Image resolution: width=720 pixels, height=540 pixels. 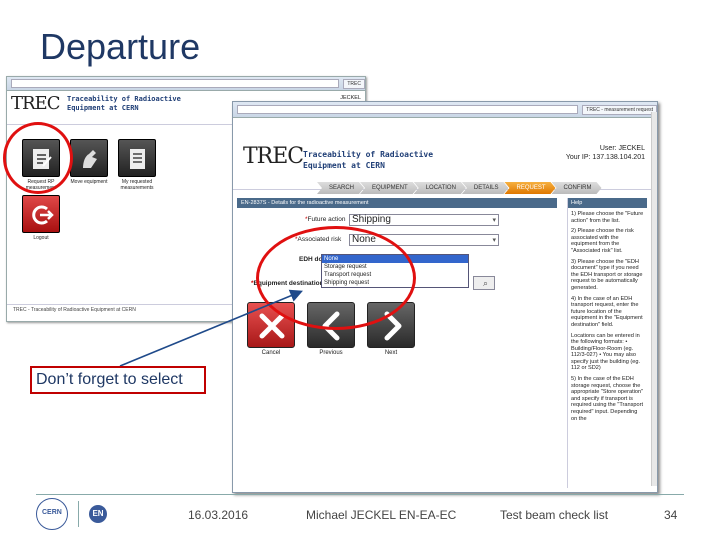 I want to click on footer-author: Michael JECKEL EN-EA-EC, so click(x=381, y=515).